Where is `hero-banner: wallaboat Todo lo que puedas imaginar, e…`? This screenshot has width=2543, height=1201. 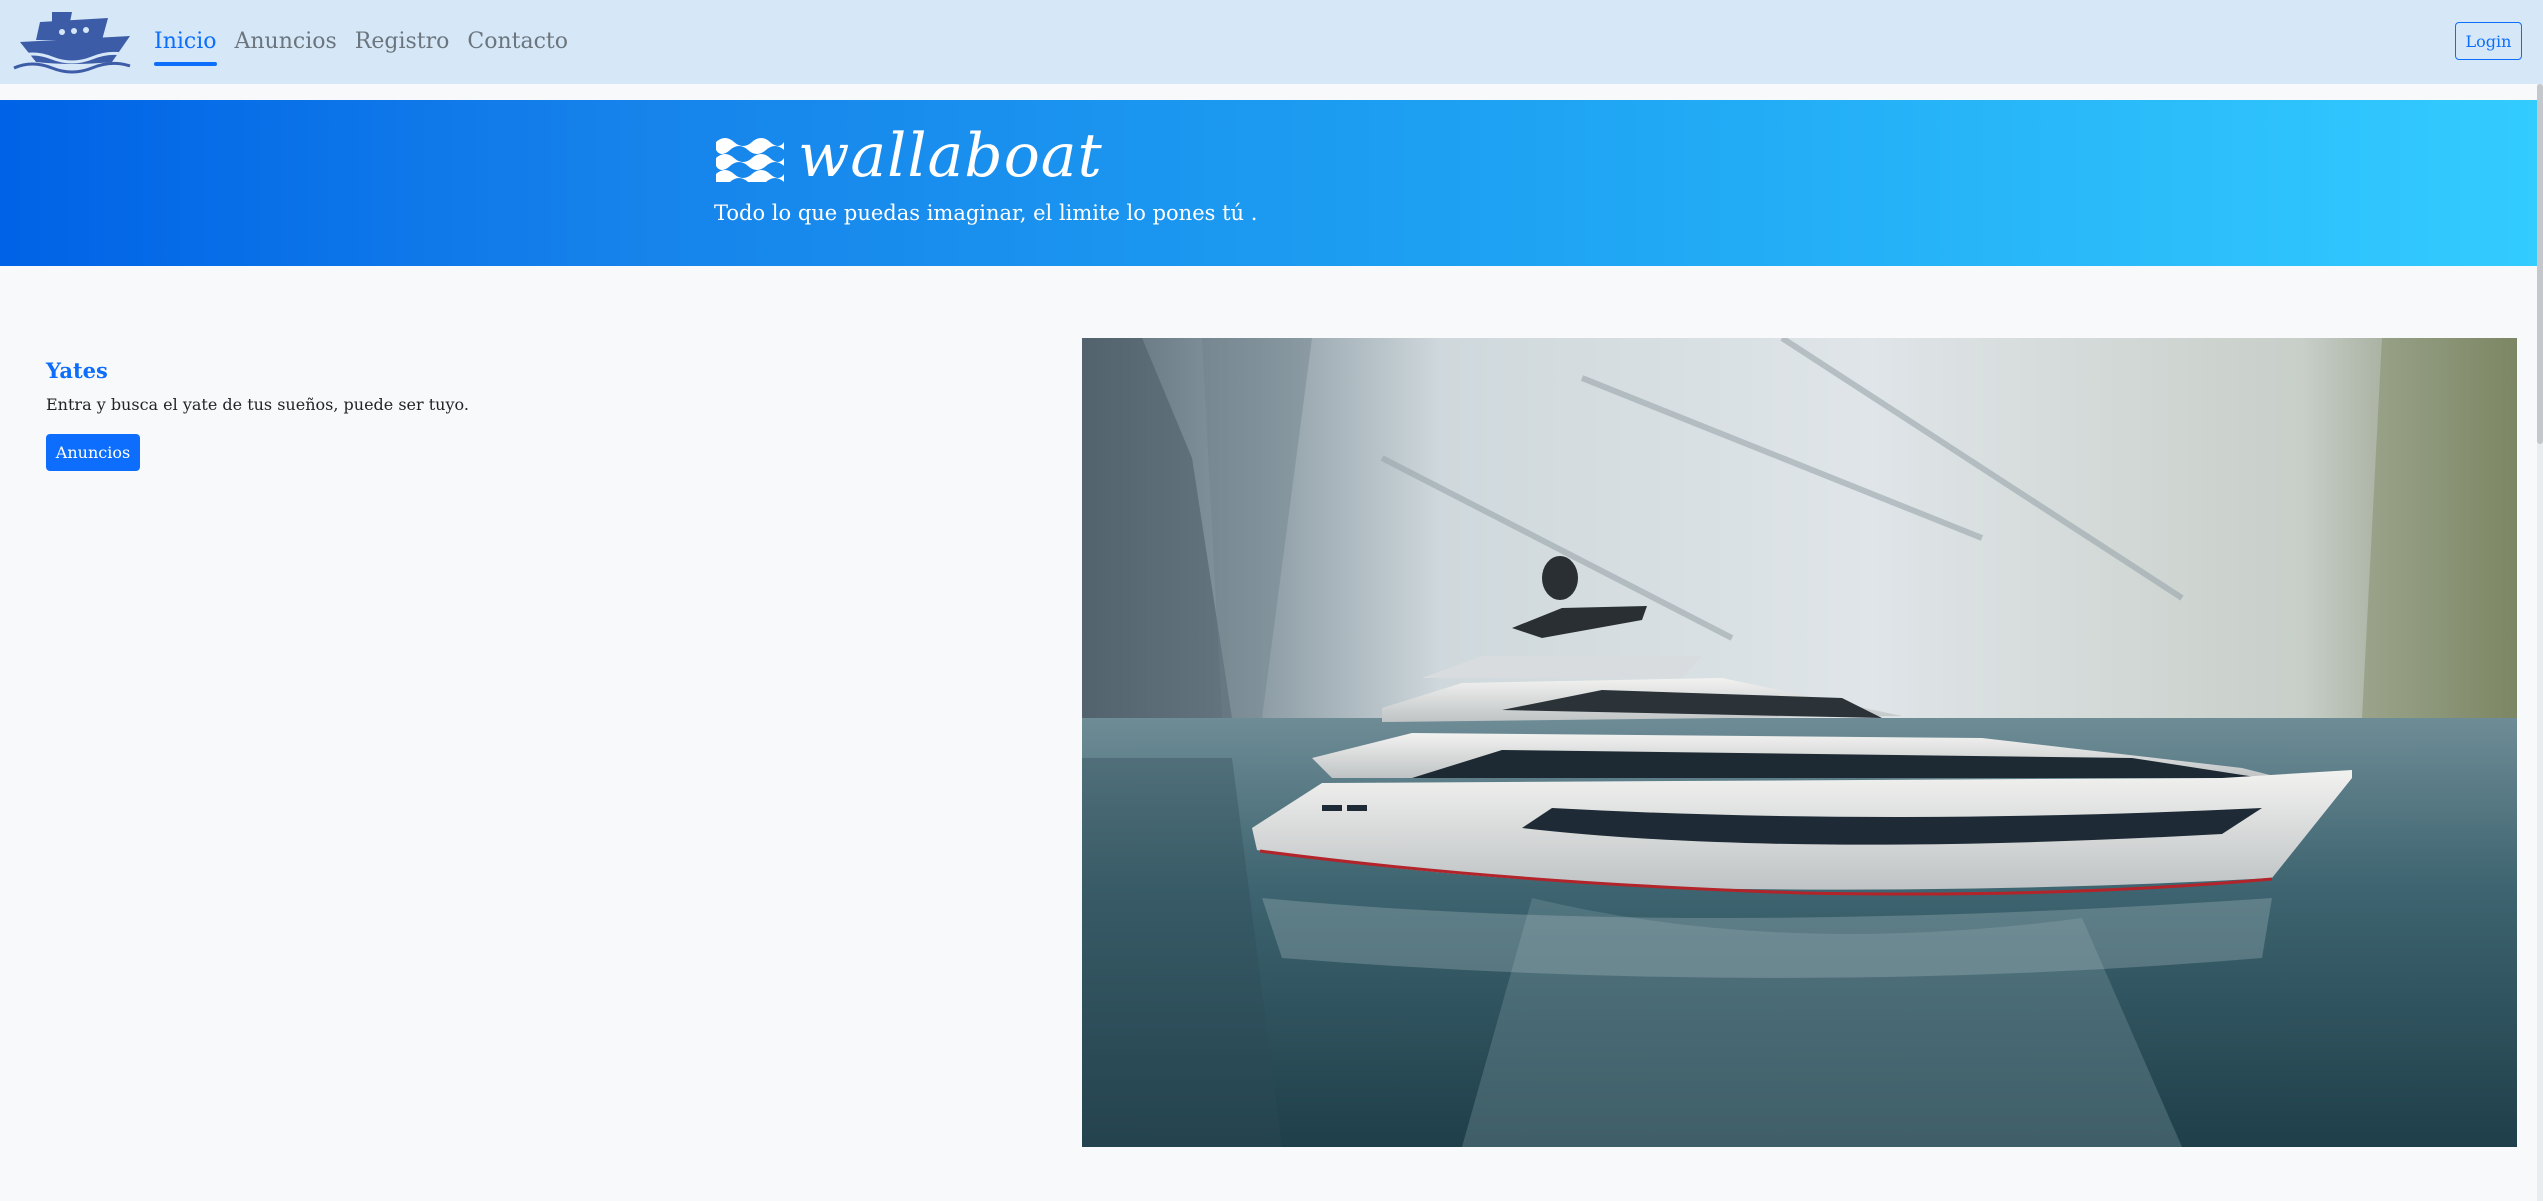
hero-banner: wallaboat Todo lo que puedas imaginar, e… is located at coordinates (1271, 183).